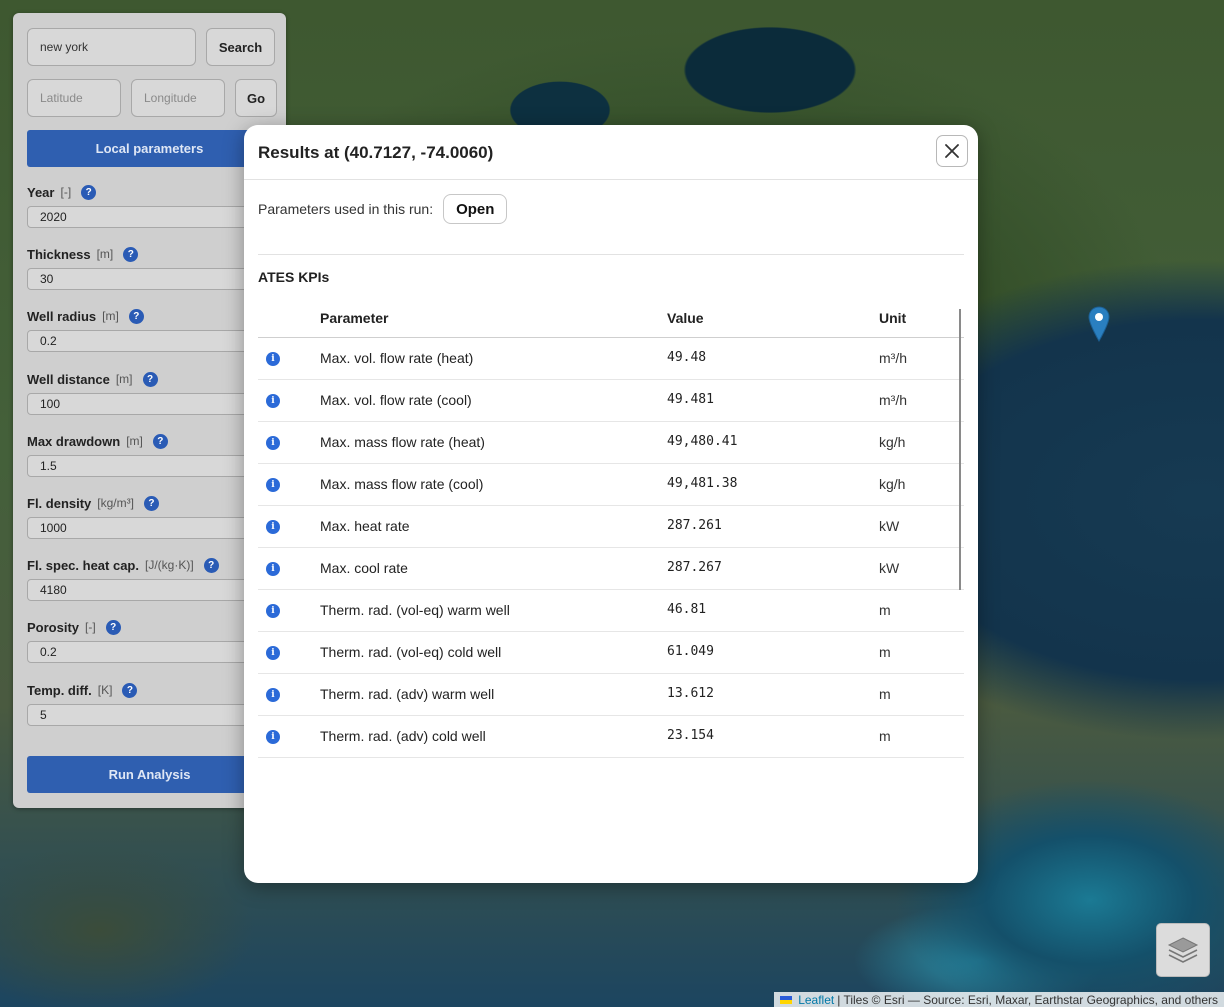 The image size is (1224, 1007). I want to click on field-label-text: Well distance, so click(68, 379).